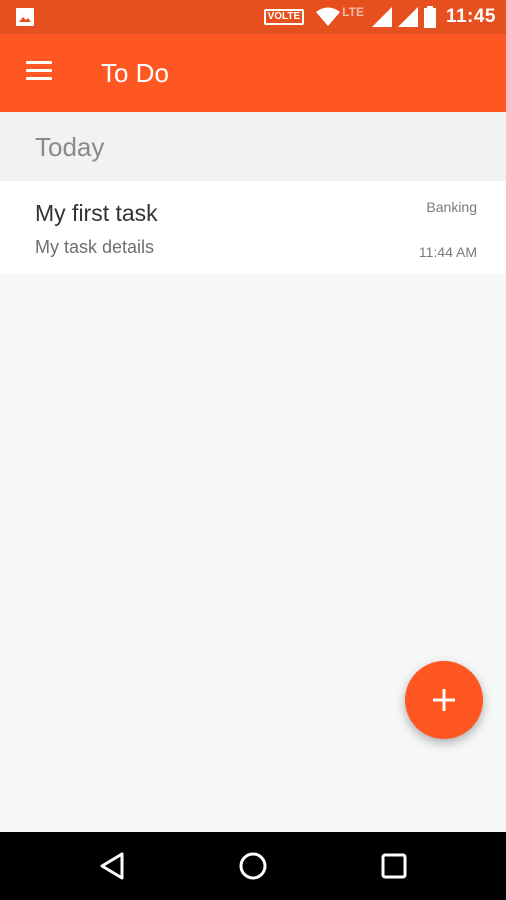 The image size is (506, 900). What do you see at coordinates (70, 147) in the screenshot?
I see `section-title: Today` at bounding box center [70, 147].